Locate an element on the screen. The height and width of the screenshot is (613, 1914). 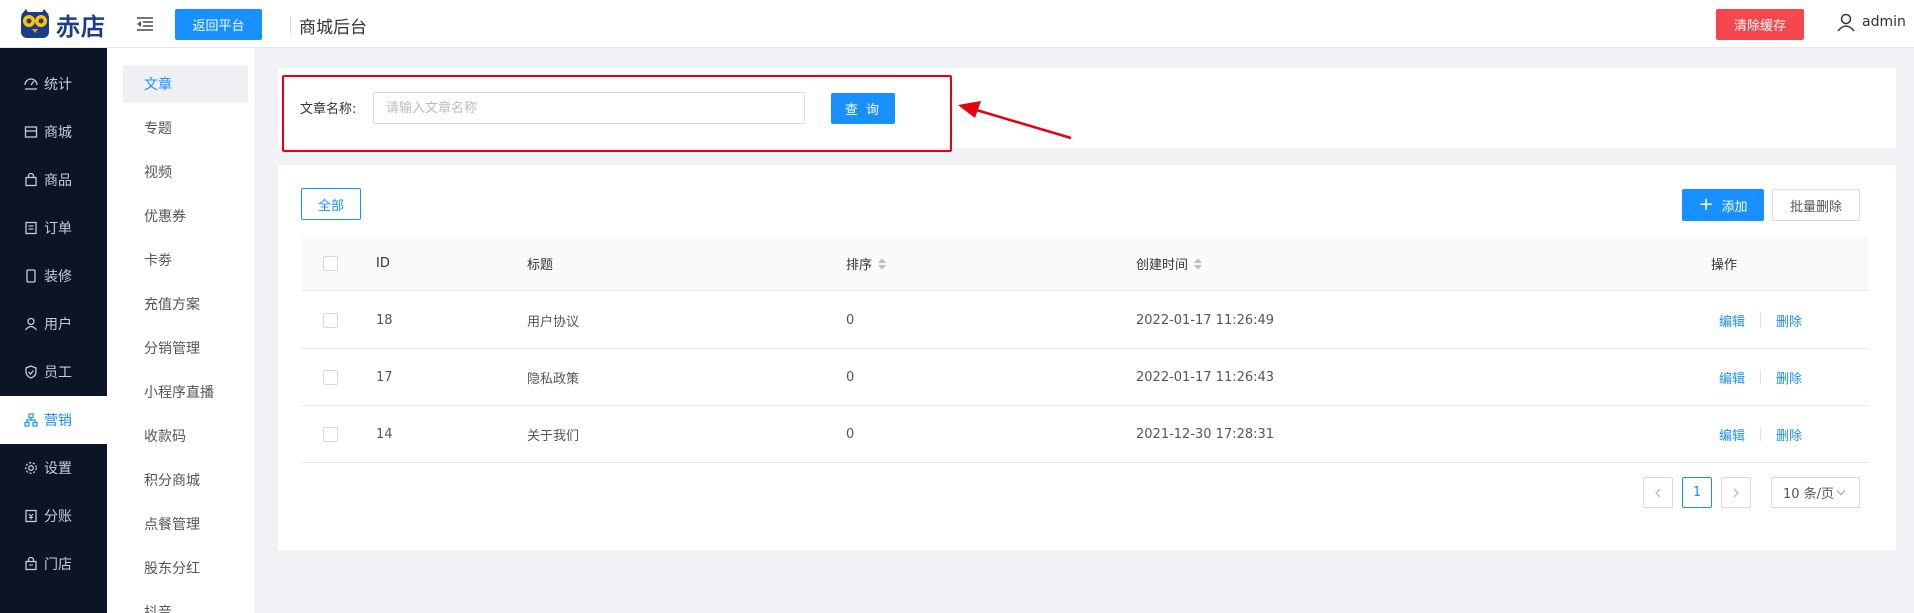
sidebar-item-split-account: 分账 is located at coordinates (53, 516).